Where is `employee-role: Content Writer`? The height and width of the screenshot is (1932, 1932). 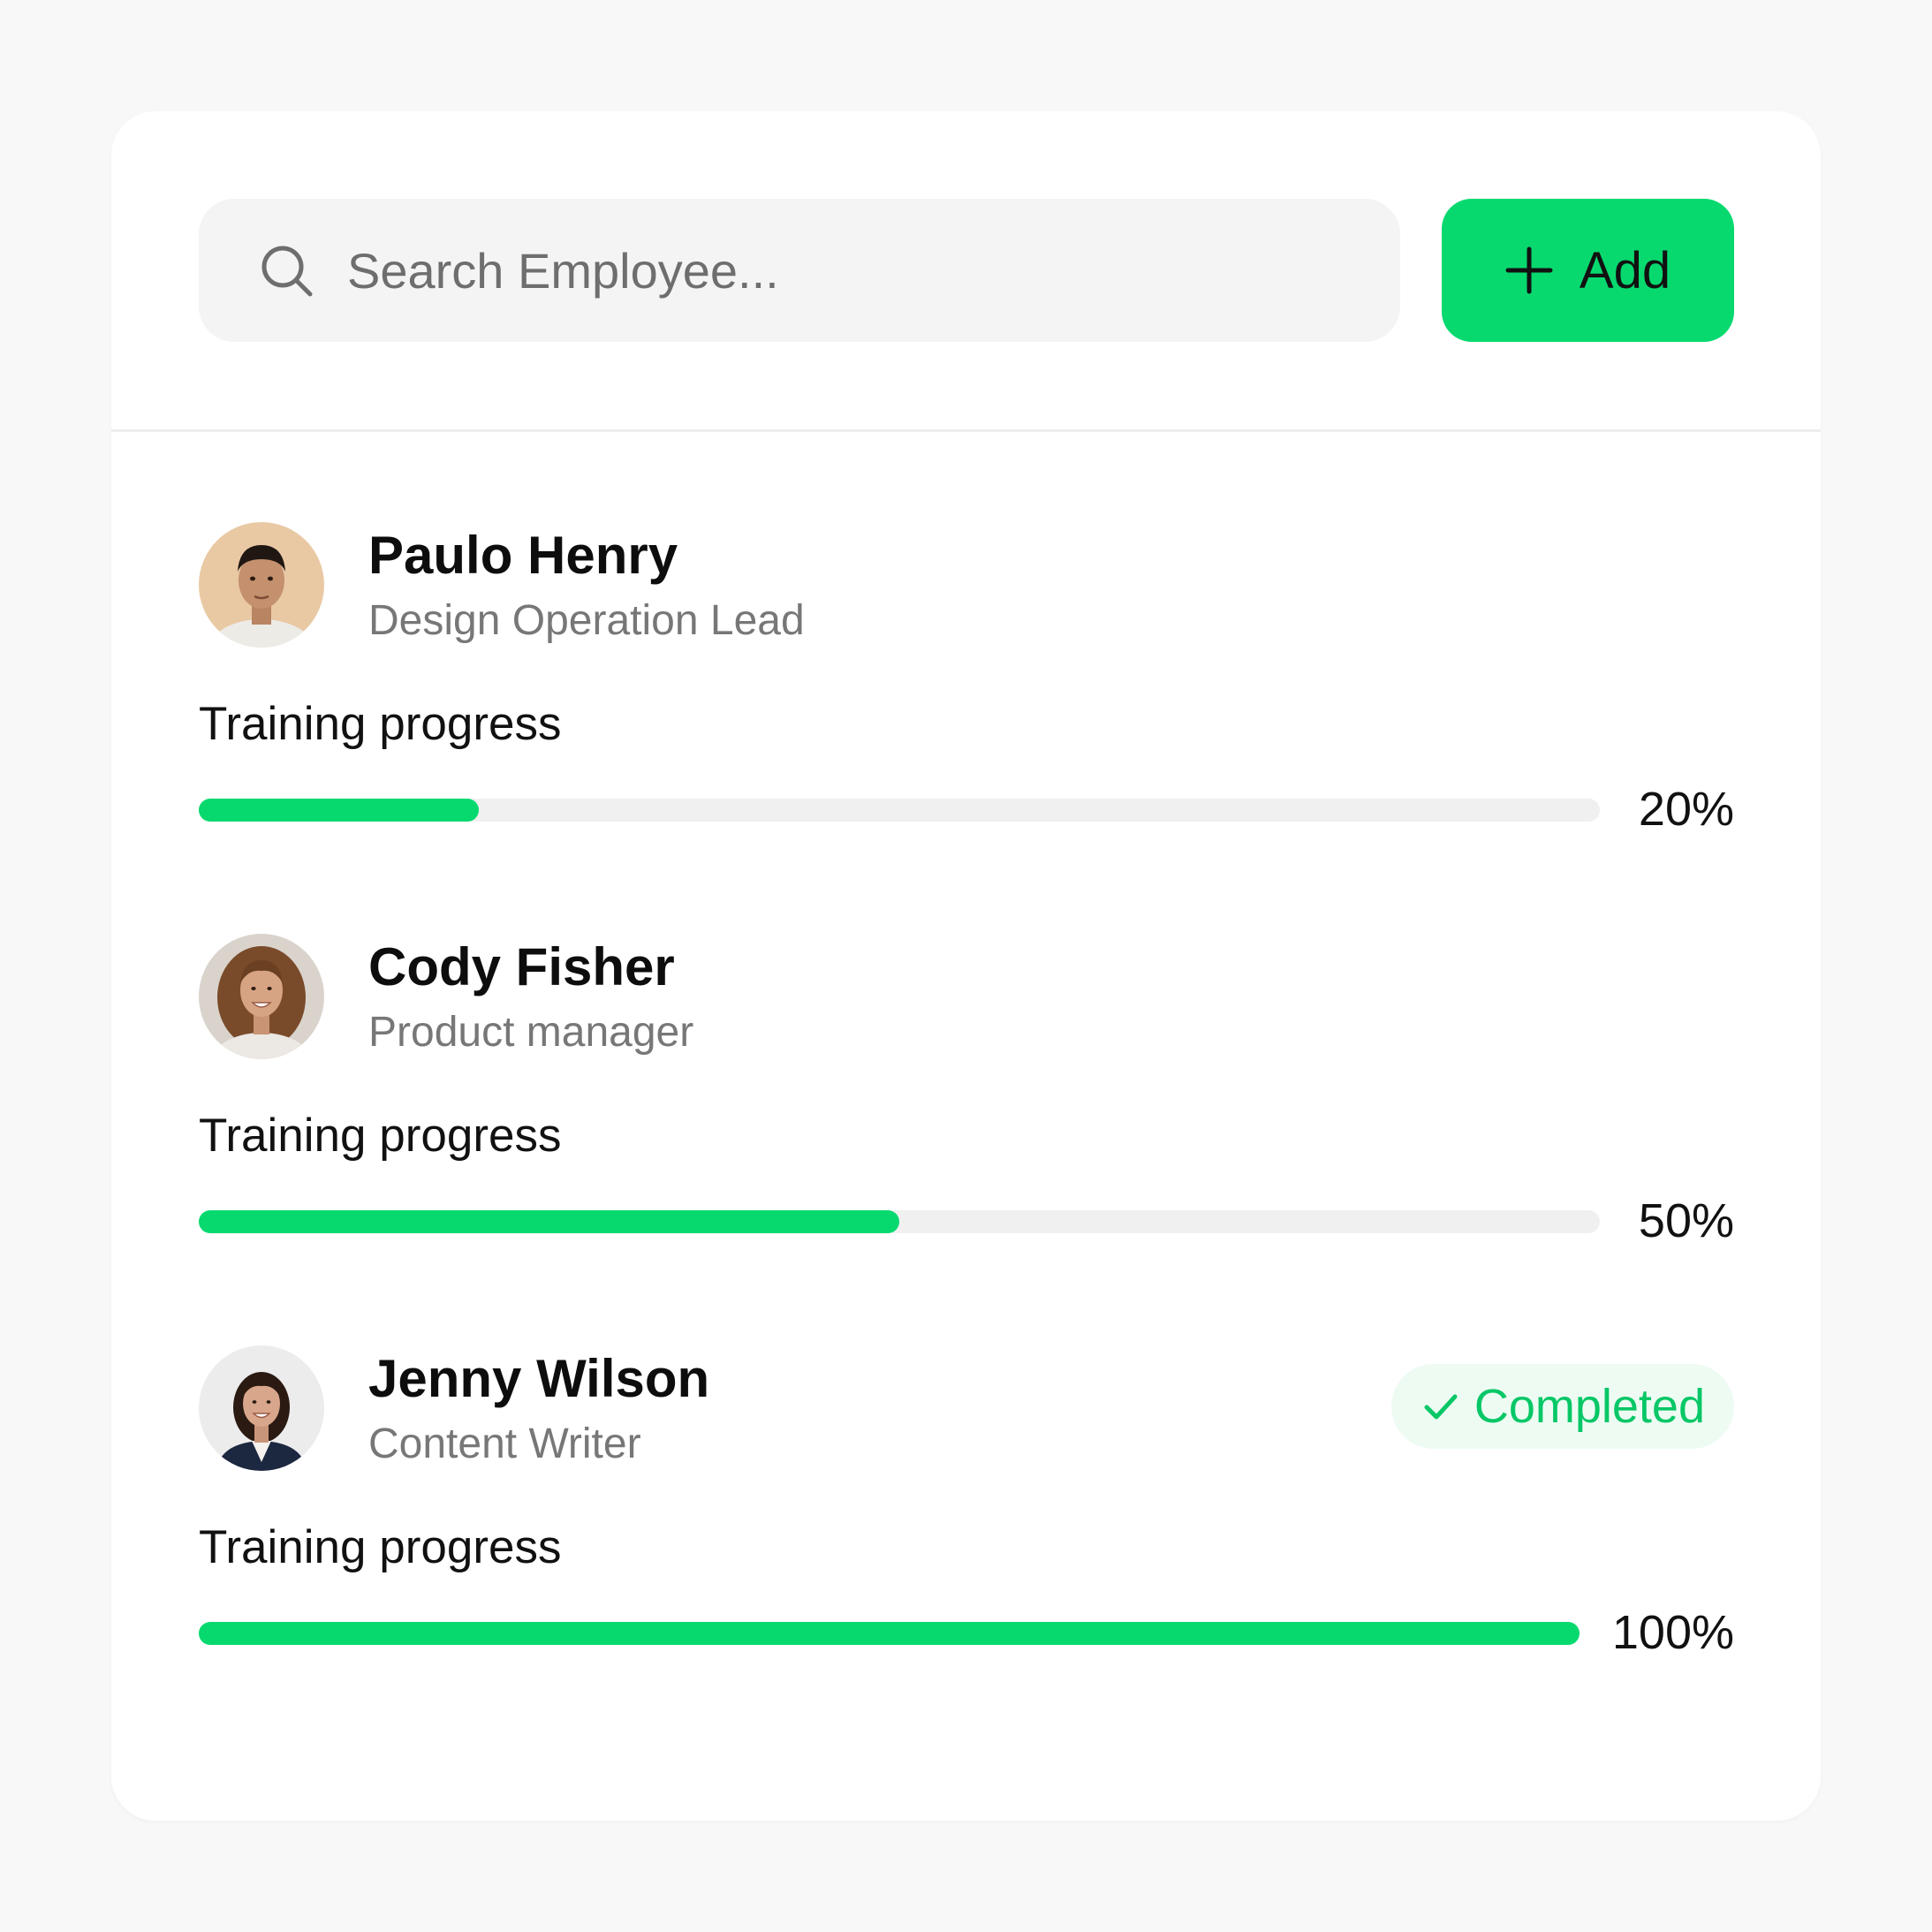 employee-role: Content Writer is located at coordinates (504, 1444).